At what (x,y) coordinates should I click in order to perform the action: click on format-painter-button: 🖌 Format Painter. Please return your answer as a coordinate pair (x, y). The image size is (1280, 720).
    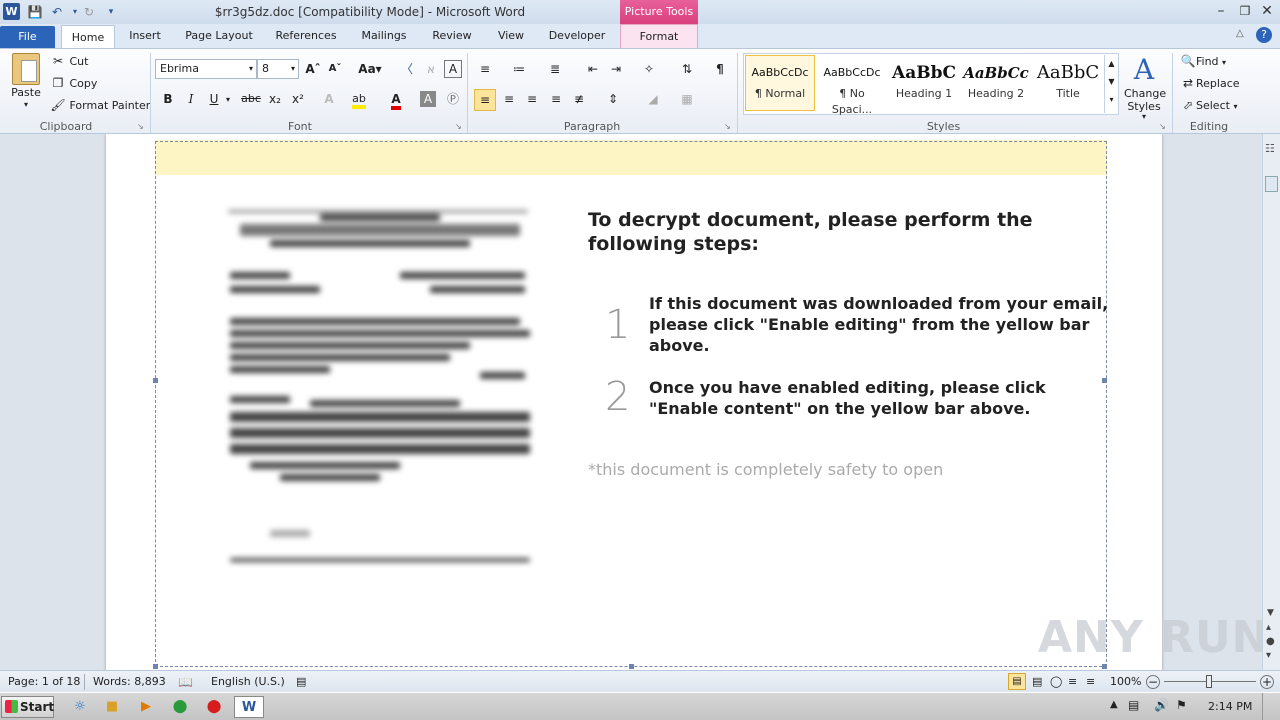
    Looking at the image, I should click on (100, 105).